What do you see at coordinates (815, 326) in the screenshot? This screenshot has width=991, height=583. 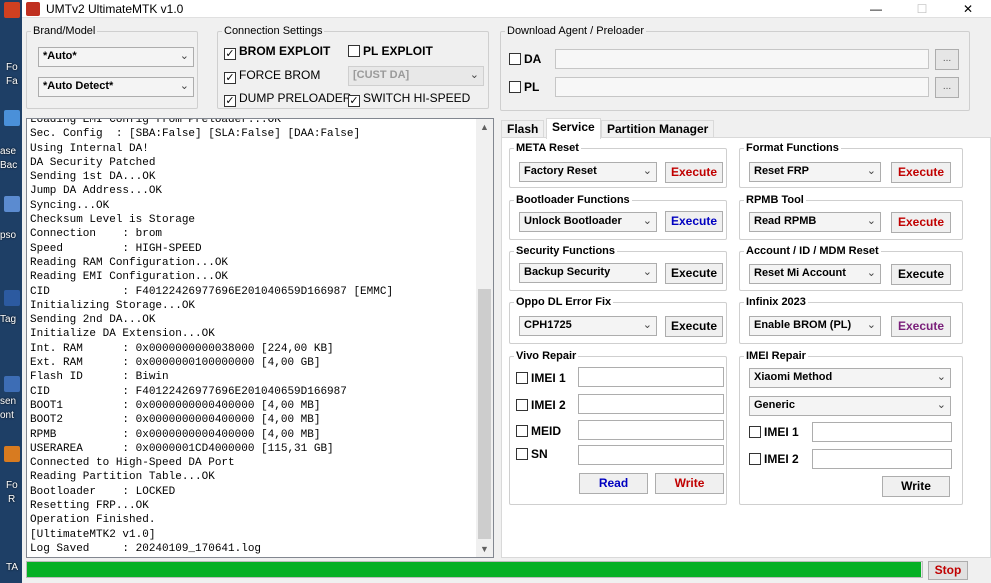 I see `infinix-select: Enable BROM (PL) ⌄` at bounding box center [815, 326].